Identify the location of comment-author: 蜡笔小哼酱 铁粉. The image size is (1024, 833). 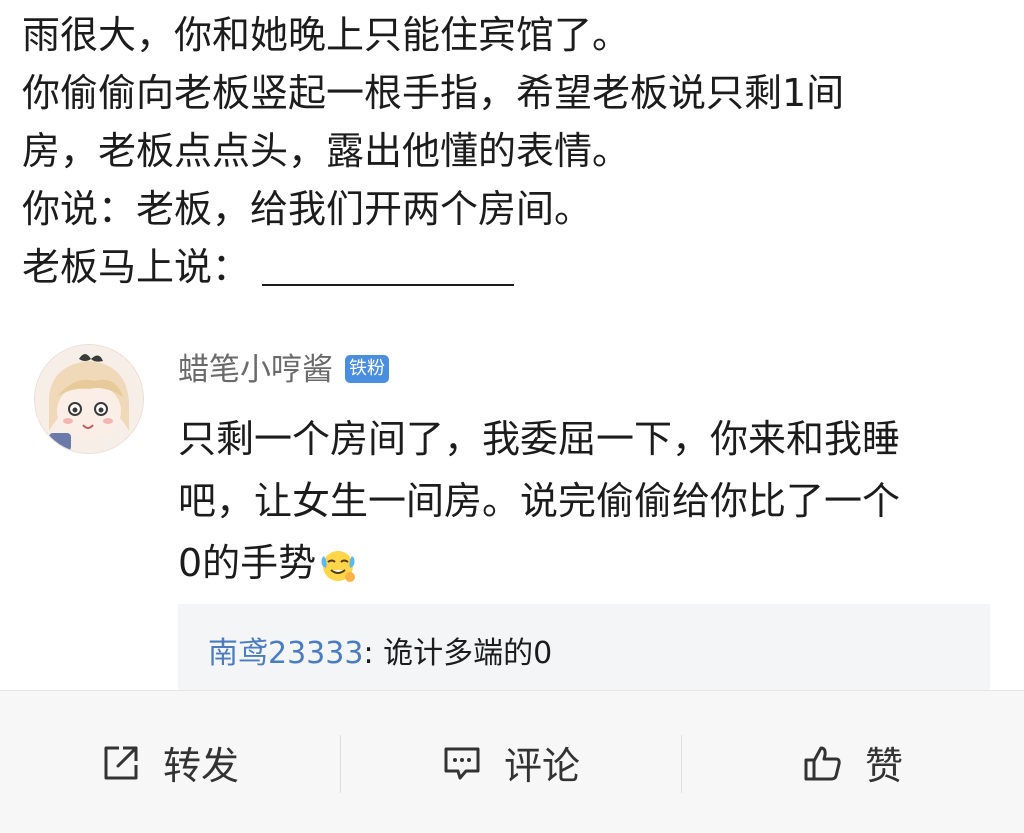
(283, 370).